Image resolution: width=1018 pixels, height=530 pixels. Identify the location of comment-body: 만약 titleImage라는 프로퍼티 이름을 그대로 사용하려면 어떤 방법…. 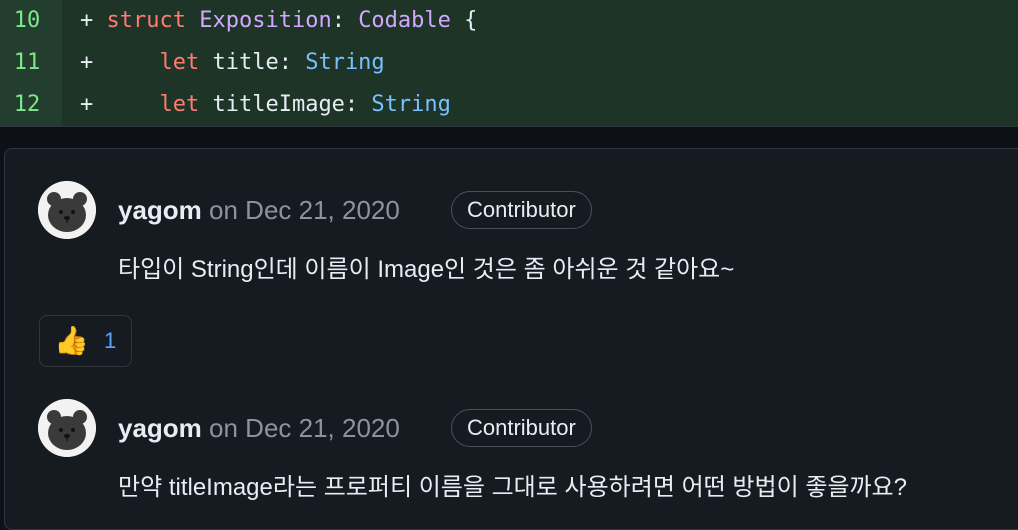
(512, 487).